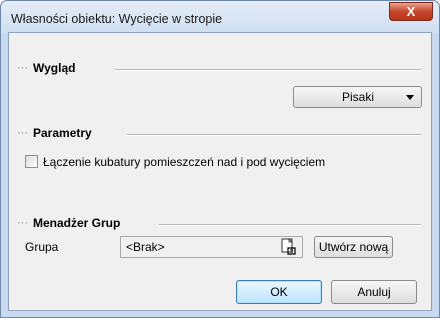 Image resolution: width=440 pixels, height=318 pixels. What do you see at coordinates (62, 133) in the screenshot?
I see `parameters-section-title: Parametry` at bounding box center [62, 133].